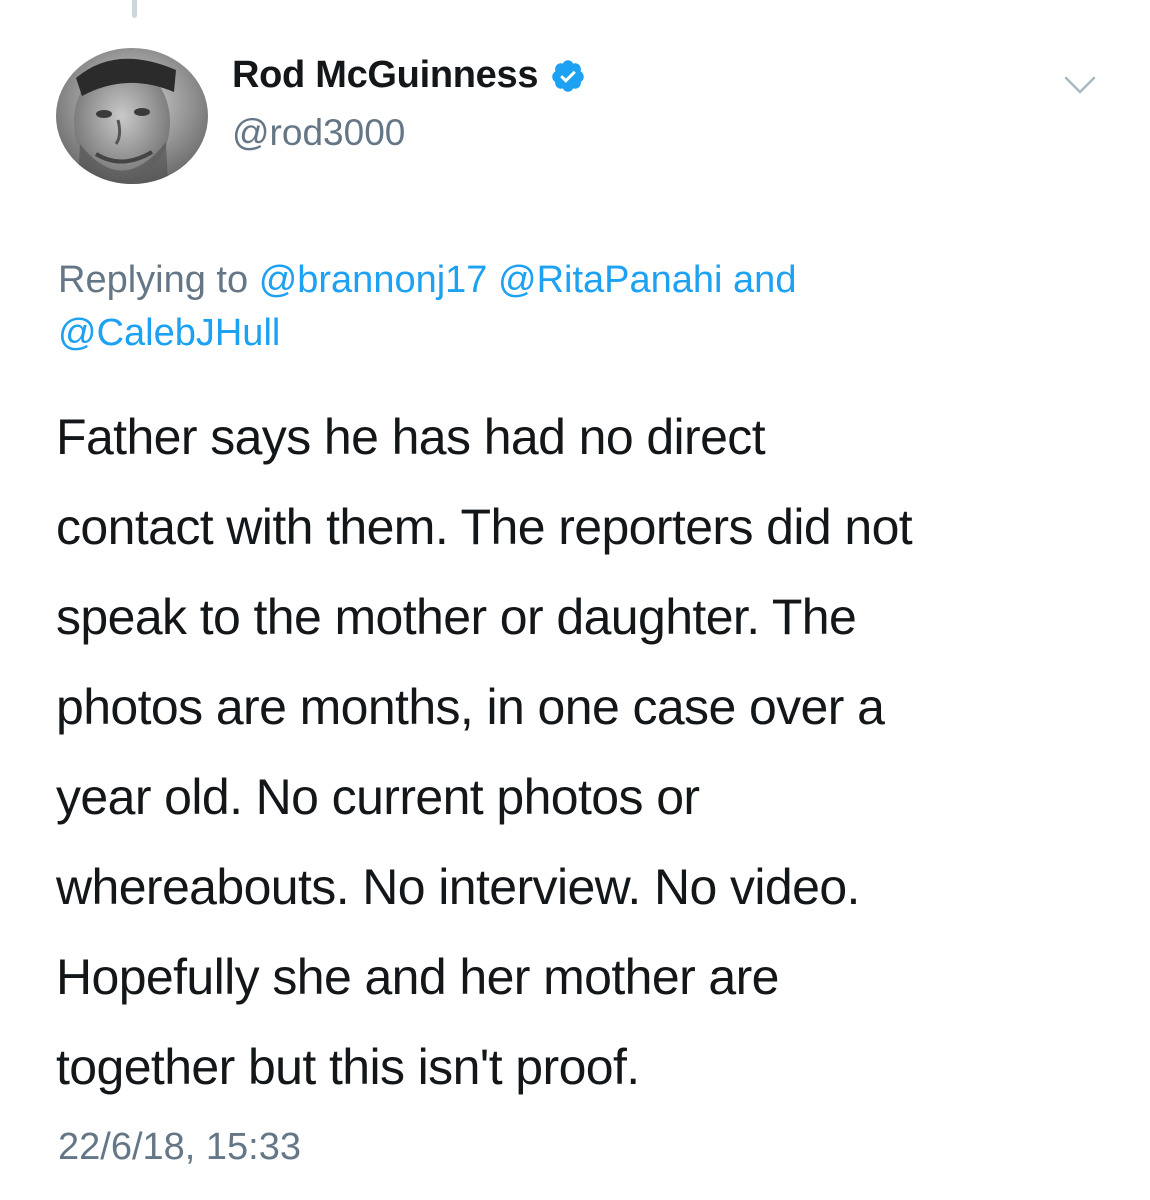 The image size is (1150, 1200). What do you see at coordinates (153, 280) in the screenshot?
I see `reply-prefix: Replying to` at bounding box center [153, 280].